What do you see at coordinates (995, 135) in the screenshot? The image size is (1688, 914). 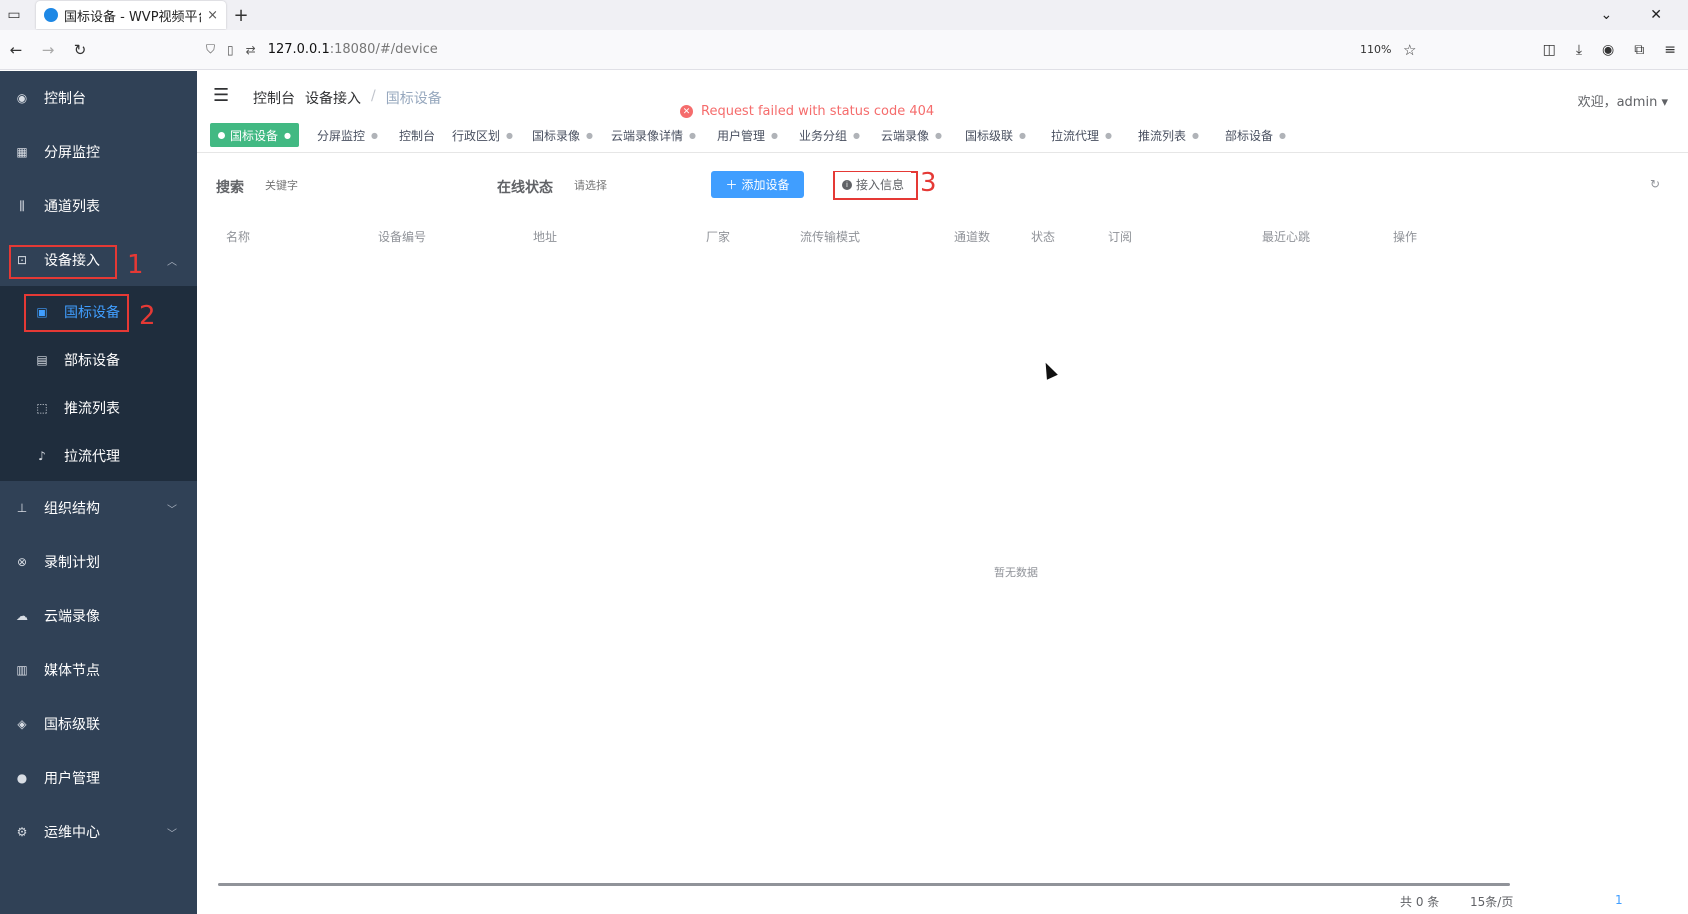 I see `tag-gb-cascade: 国标级联 ●` at bounding box center [995, 135].